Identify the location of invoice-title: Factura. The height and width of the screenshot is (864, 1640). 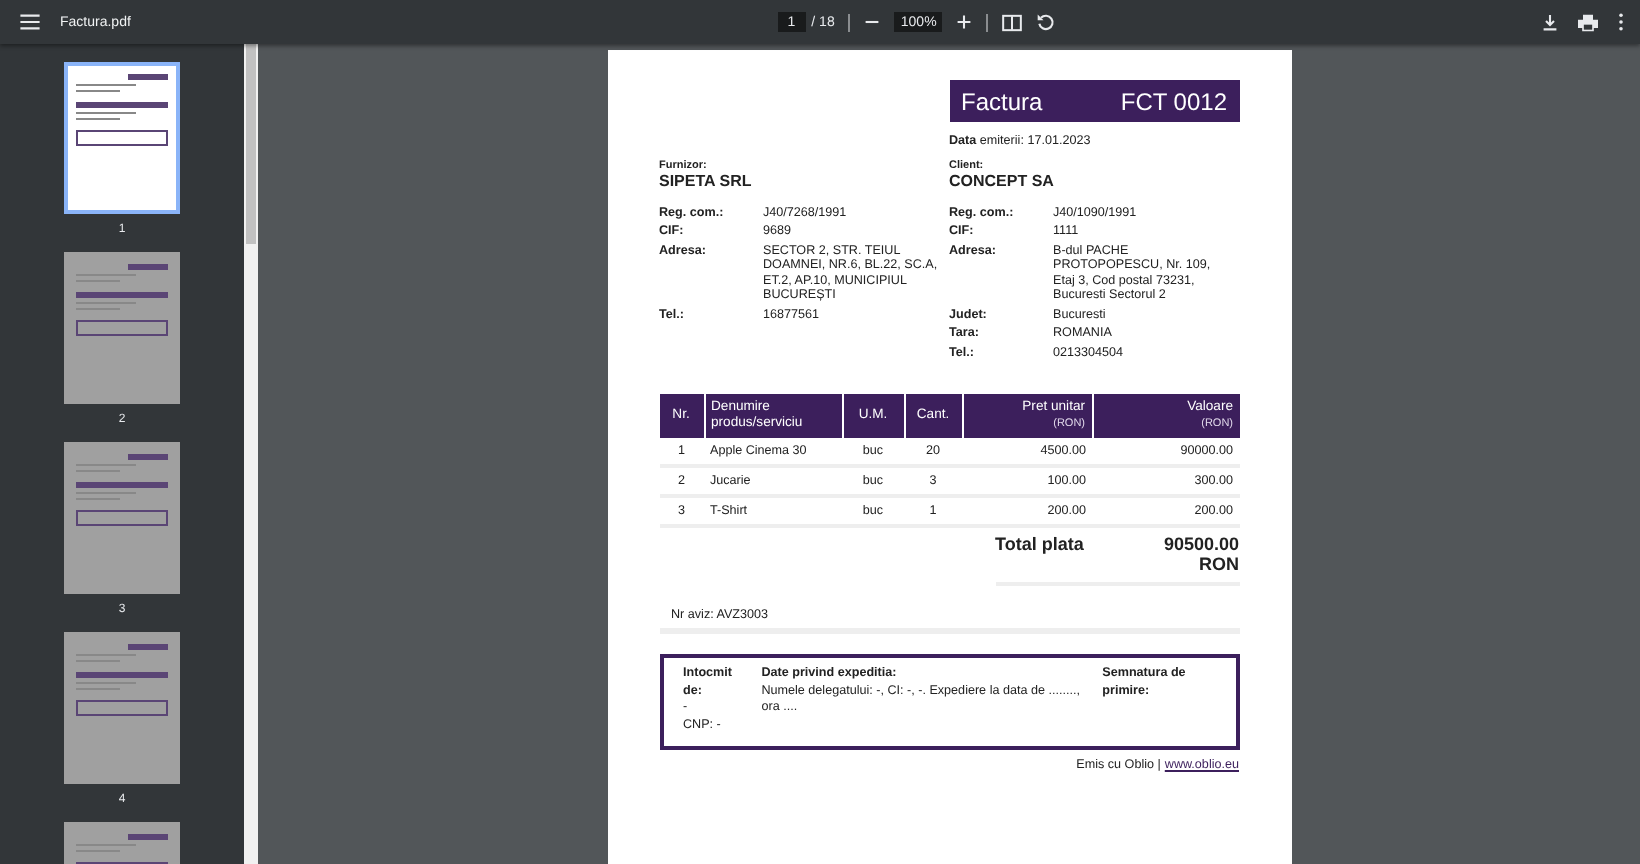
(1002, 101).